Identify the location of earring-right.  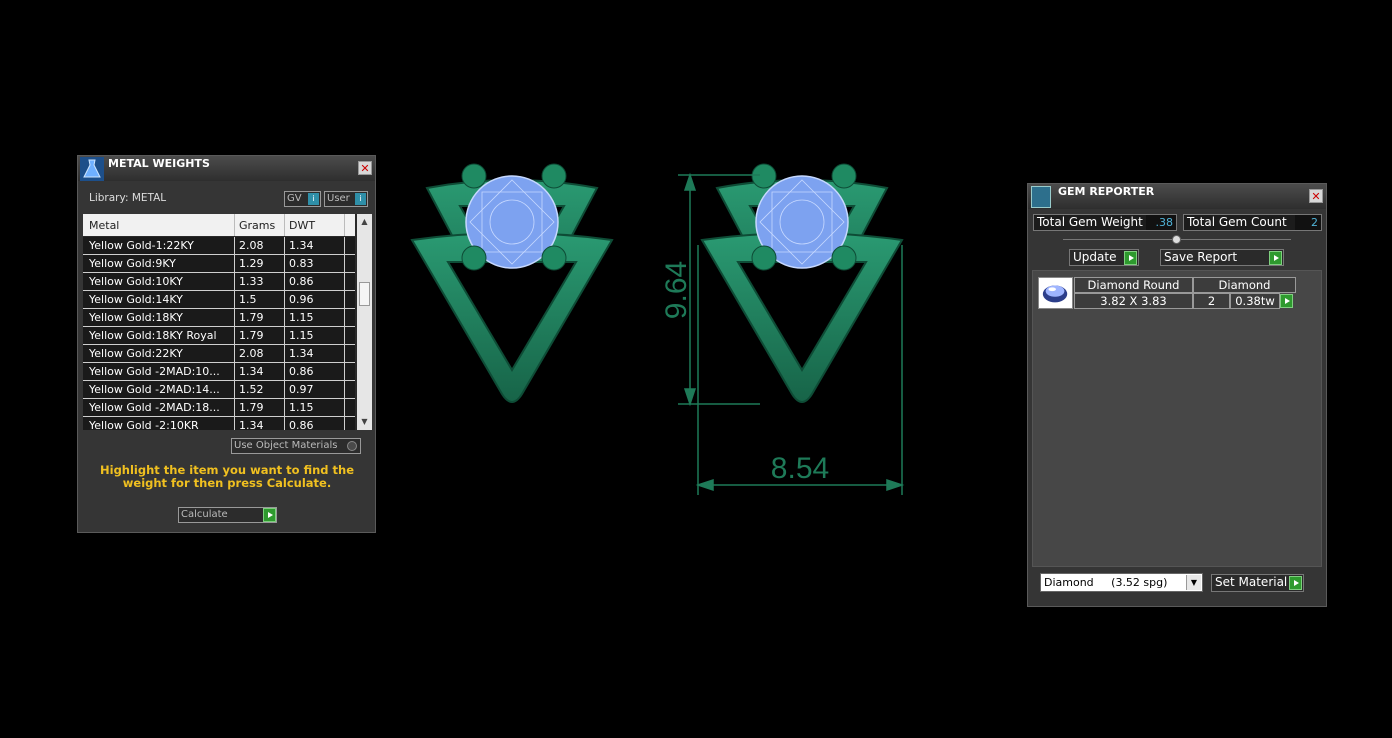
(802, 283).